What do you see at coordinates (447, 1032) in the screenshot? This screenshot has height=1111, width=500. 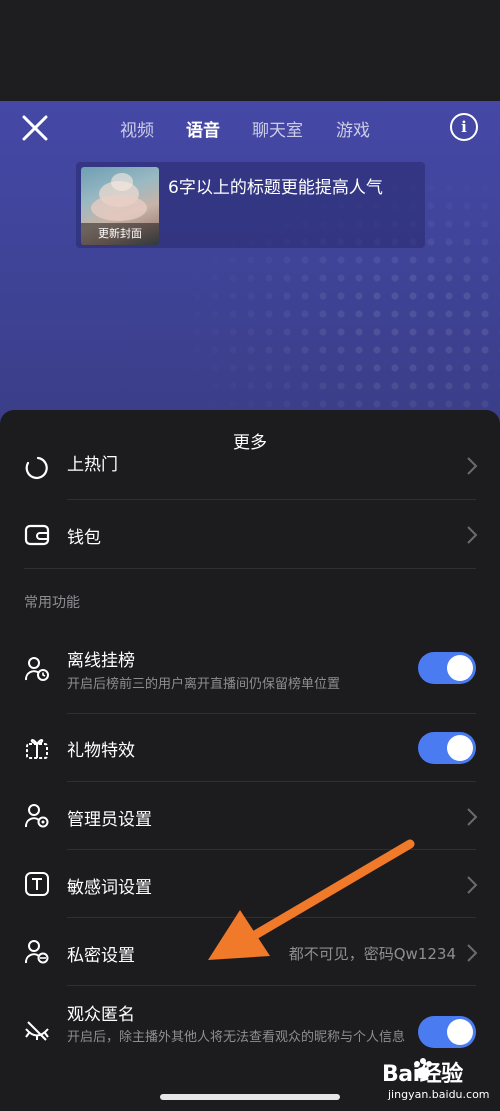 I see `anonymous-audience-toggle` at bounding box center [447, 1032].